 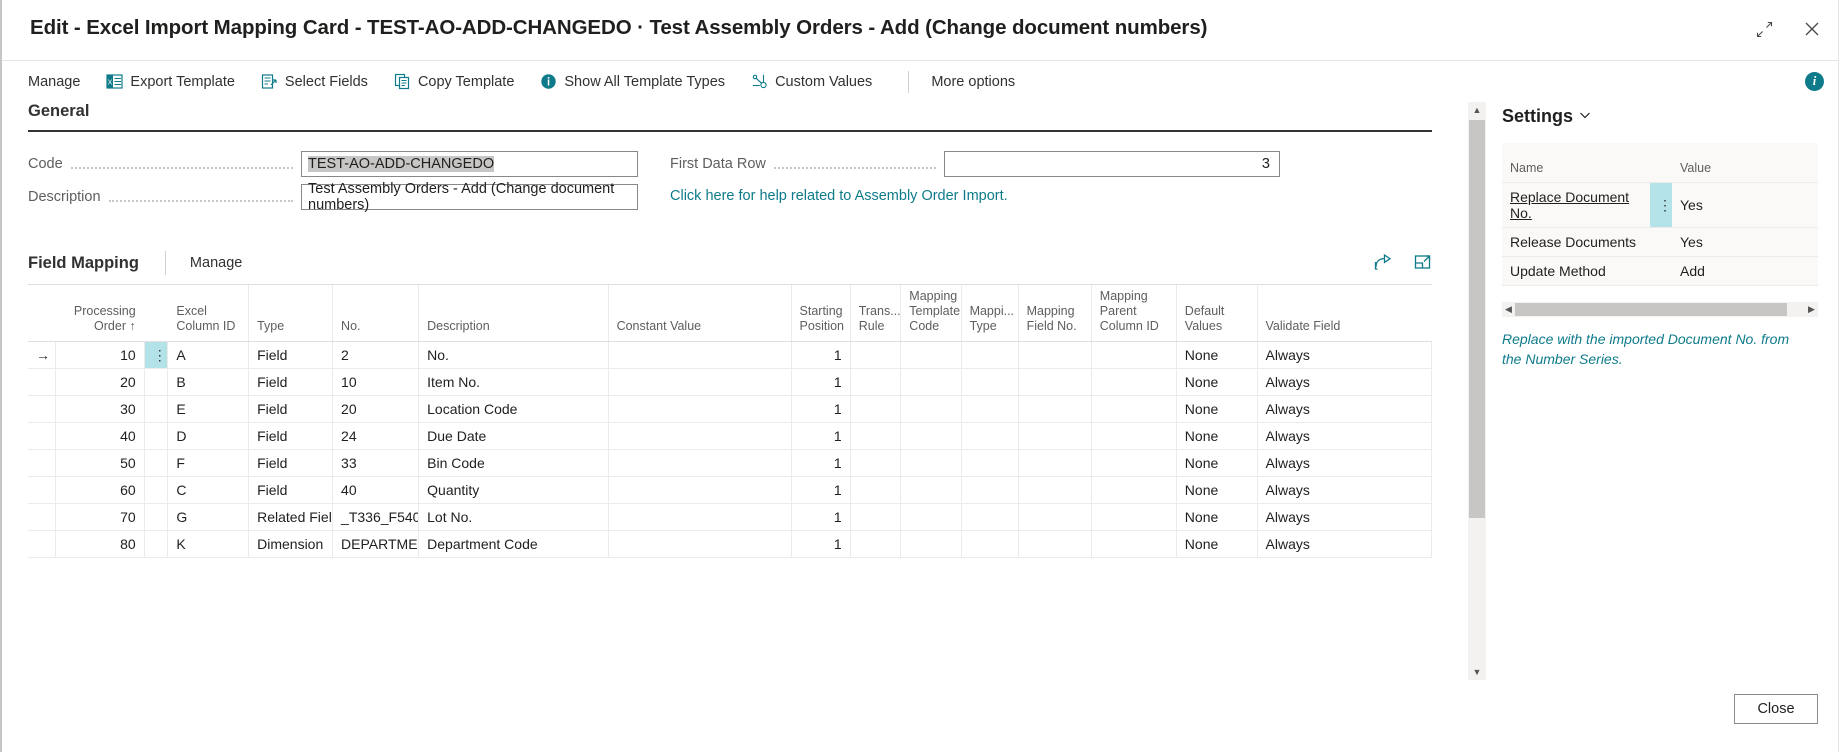 What do you see at coordinates (1776, 709) in the screenshot?
I see `close-dialog-button: Close` at bounding box center [1776, 709].